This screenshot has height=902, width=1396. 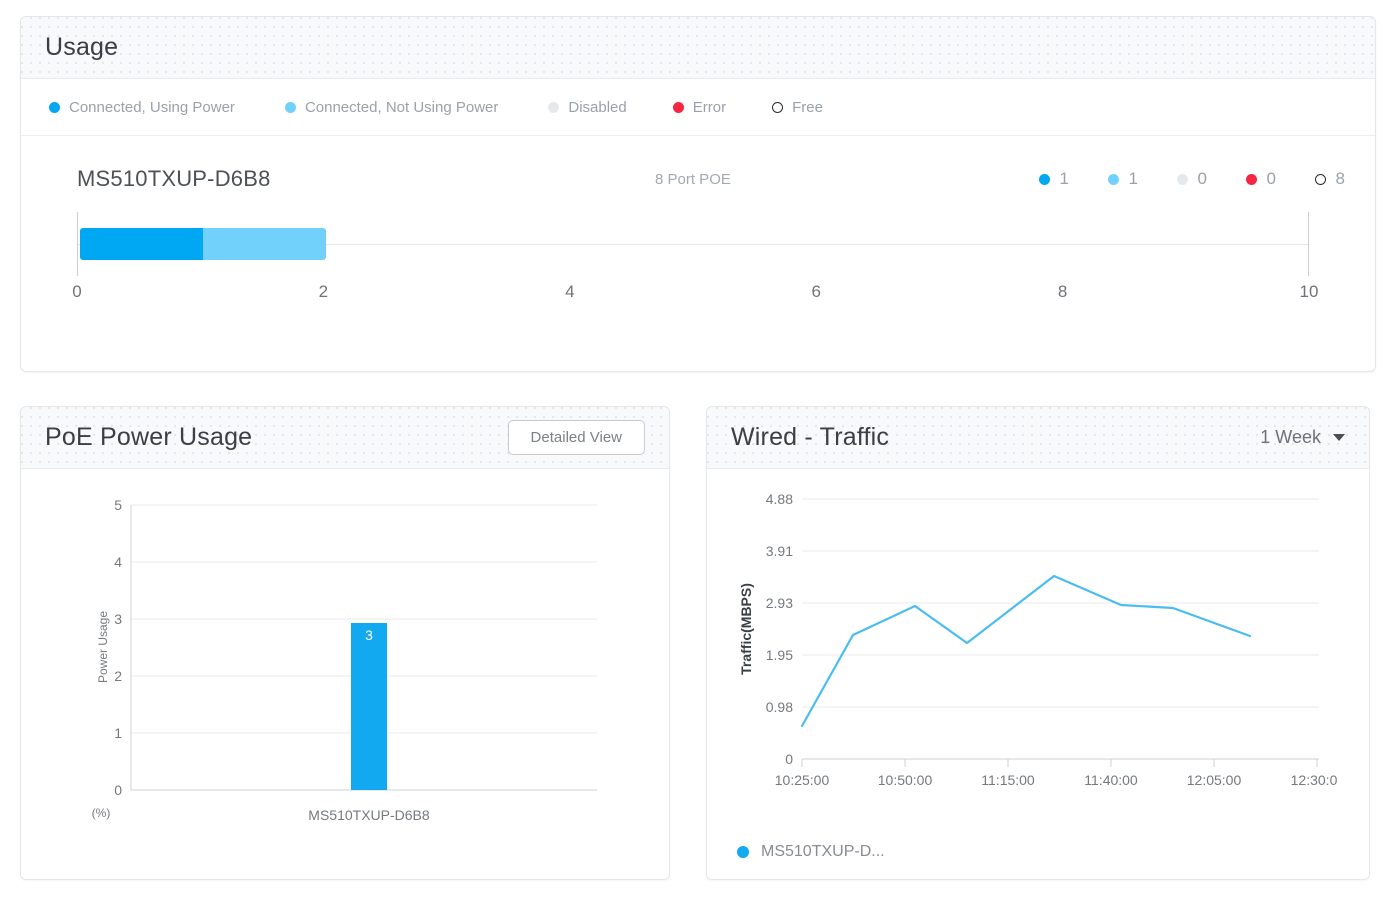 What do you see at coordinates (576, 437) in the screenshot?
I see `detailed-view-button: Detailed View` at bounding box center [576, 437].